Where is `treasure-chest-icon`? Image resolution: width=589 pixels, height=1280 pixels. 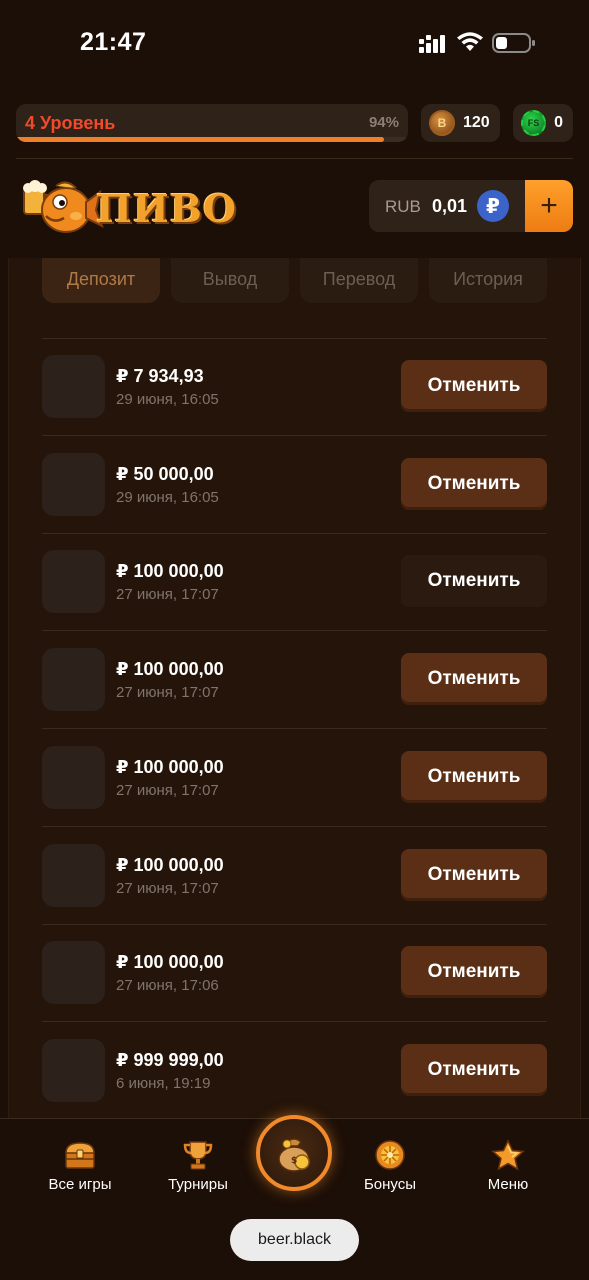 treasure-chest-icon is located at coordinates (80, 1155).